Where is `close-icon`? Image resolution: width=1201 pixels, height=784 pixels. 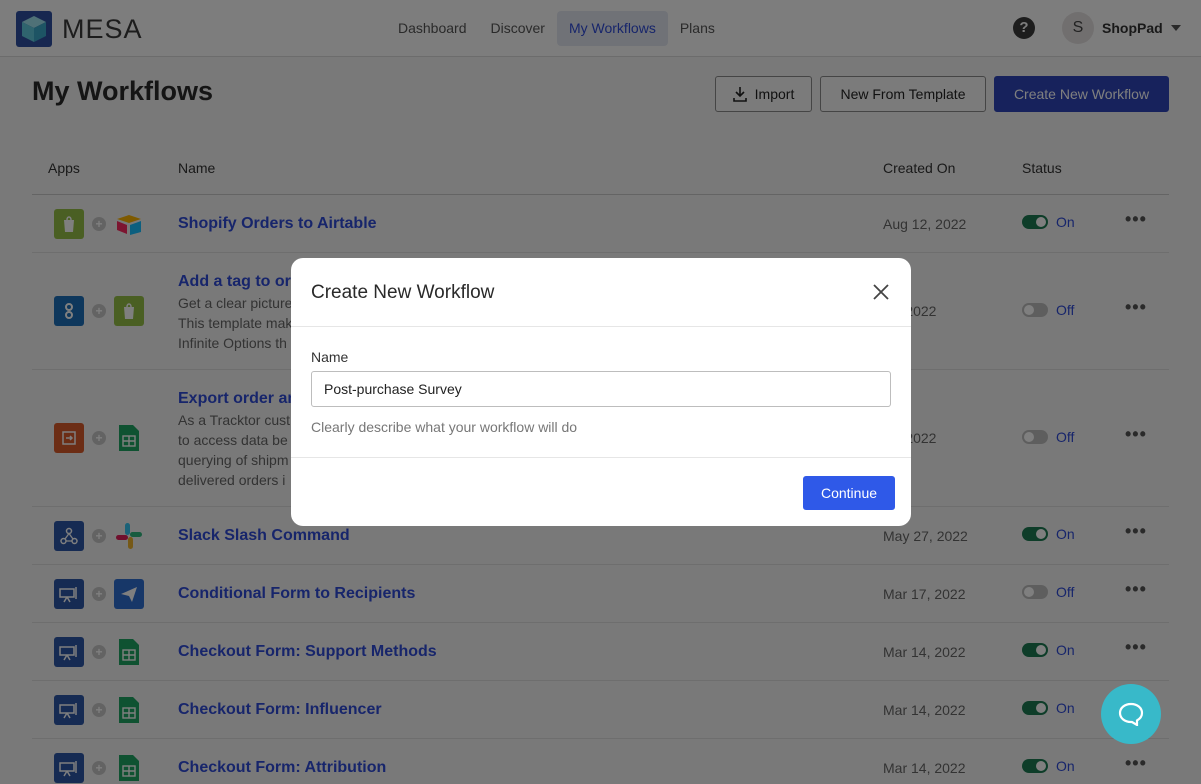 close-icon is located at coordinates (881, 292).